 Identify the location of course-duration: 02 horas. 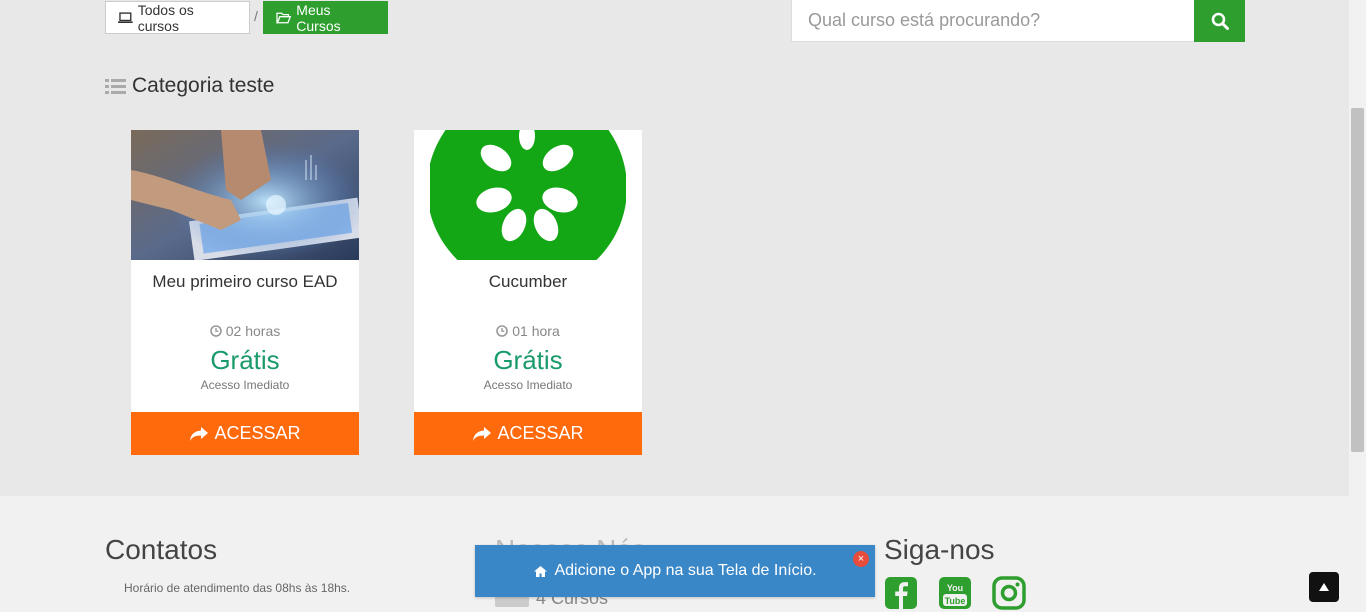
(245, 331).